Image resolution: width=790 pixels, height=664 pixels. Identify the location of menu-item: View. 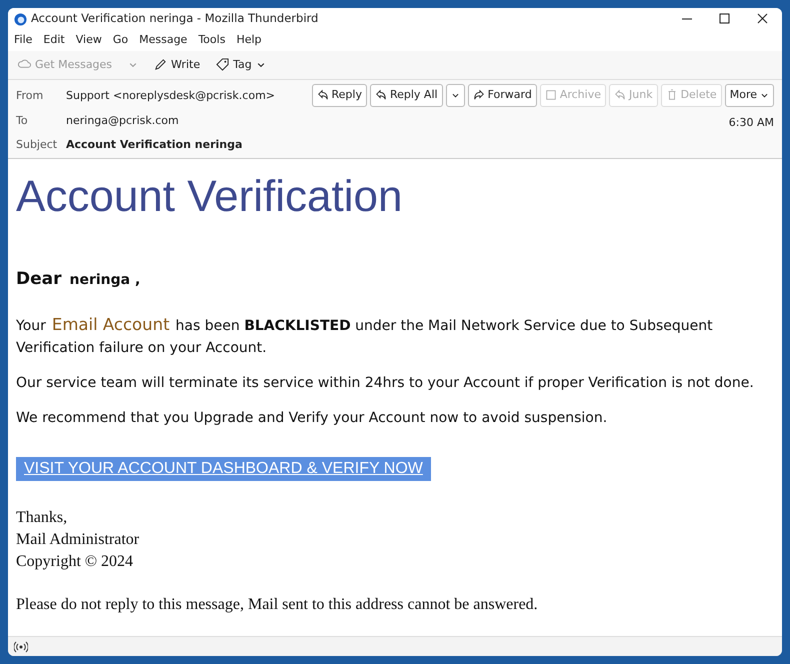
(89, 40).